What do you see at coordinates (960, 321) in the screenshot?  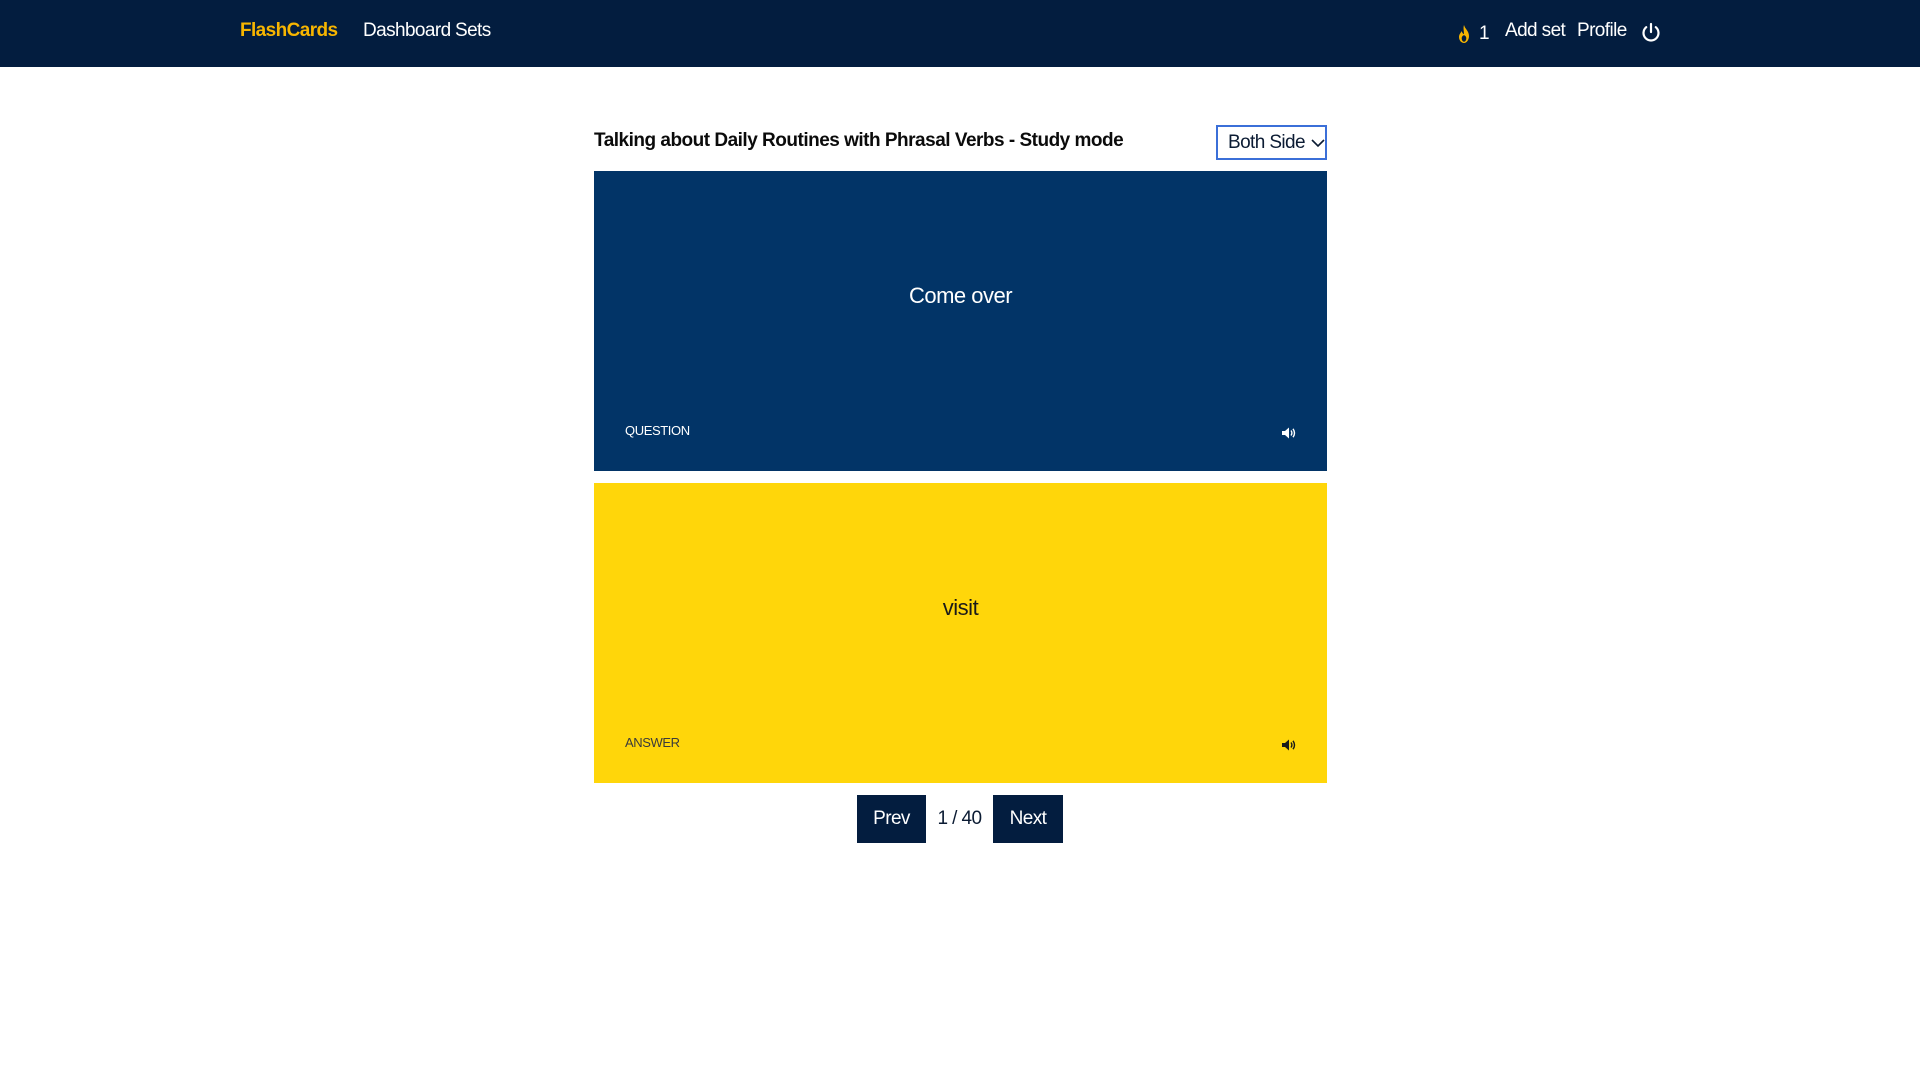 I see `question-card: Come over QUESTION` at bounding box center [960, 321].